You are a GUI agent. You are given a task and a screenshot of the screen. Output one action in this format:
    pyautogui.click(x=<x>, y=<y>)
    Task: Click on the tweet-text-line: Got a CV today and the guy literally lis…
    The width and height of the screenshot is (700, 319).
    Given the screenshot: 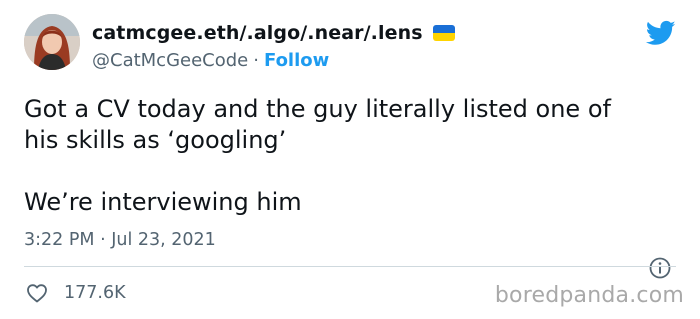 What is the action you would take?
    pyautogui.click(x=317, y=109)
    